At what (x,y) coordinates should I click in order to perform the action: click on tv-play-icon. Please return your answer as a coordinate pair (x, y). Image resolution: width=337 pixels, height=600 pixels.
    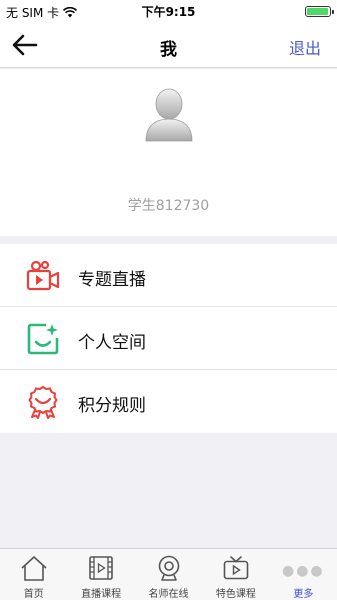
    Looking at the image, I should click on (236, 568).